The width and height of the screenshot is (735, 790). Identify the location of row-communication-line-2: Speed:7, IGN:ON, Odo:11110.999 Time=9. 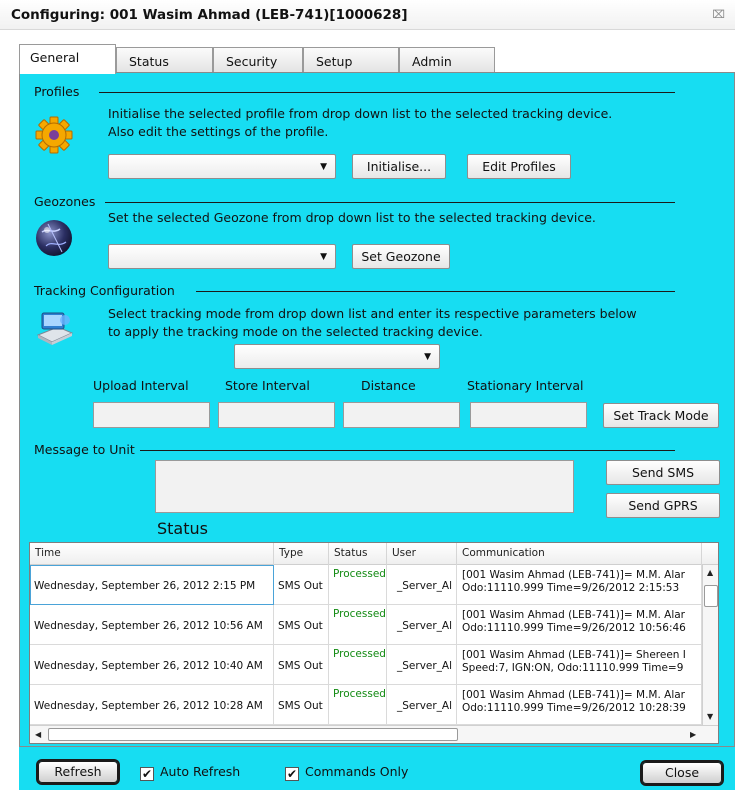
(573, 668).